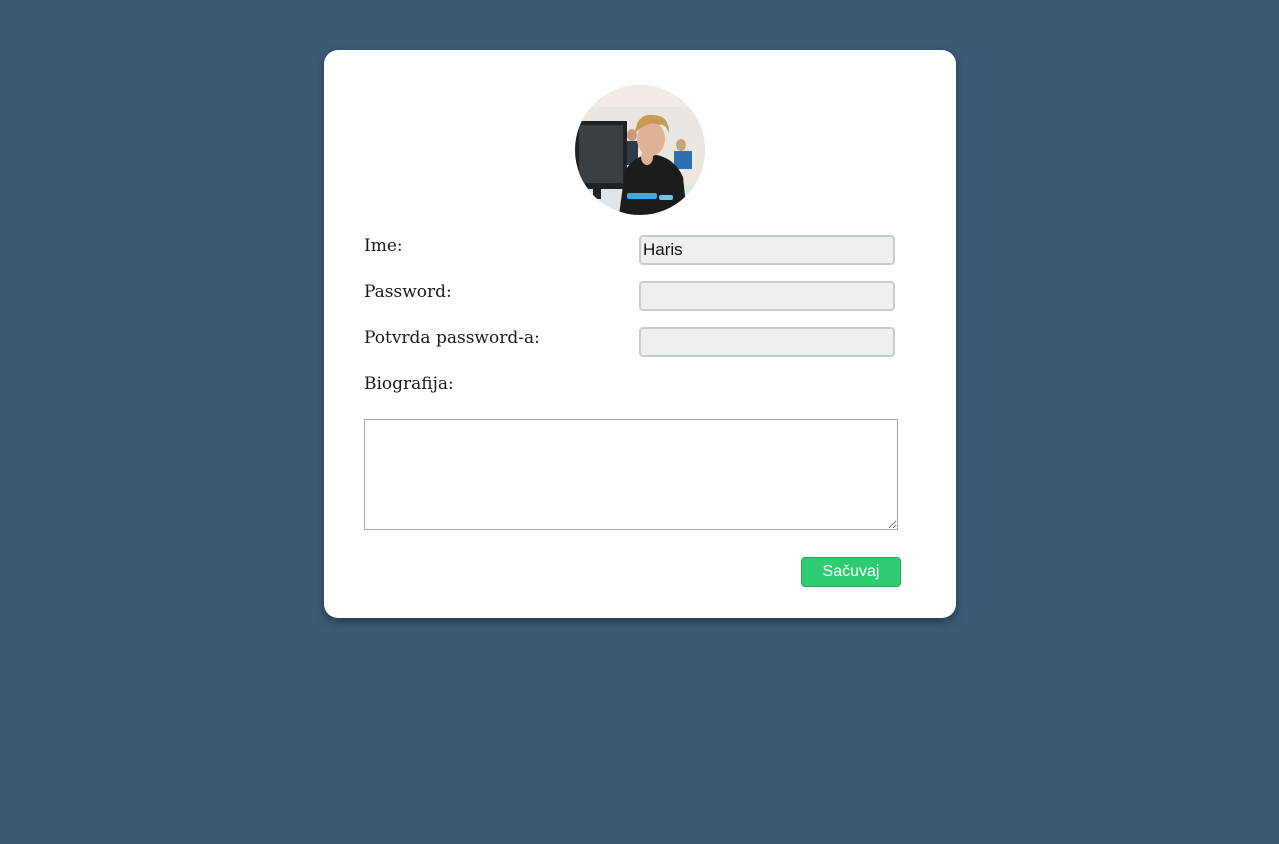 This screenshot has width=1279, height=844. What do you see at coordinates (452, 338) in the screenshot?
I see `confirm-password-label: Potvrda password-a:` at bounding box center [452, 338].